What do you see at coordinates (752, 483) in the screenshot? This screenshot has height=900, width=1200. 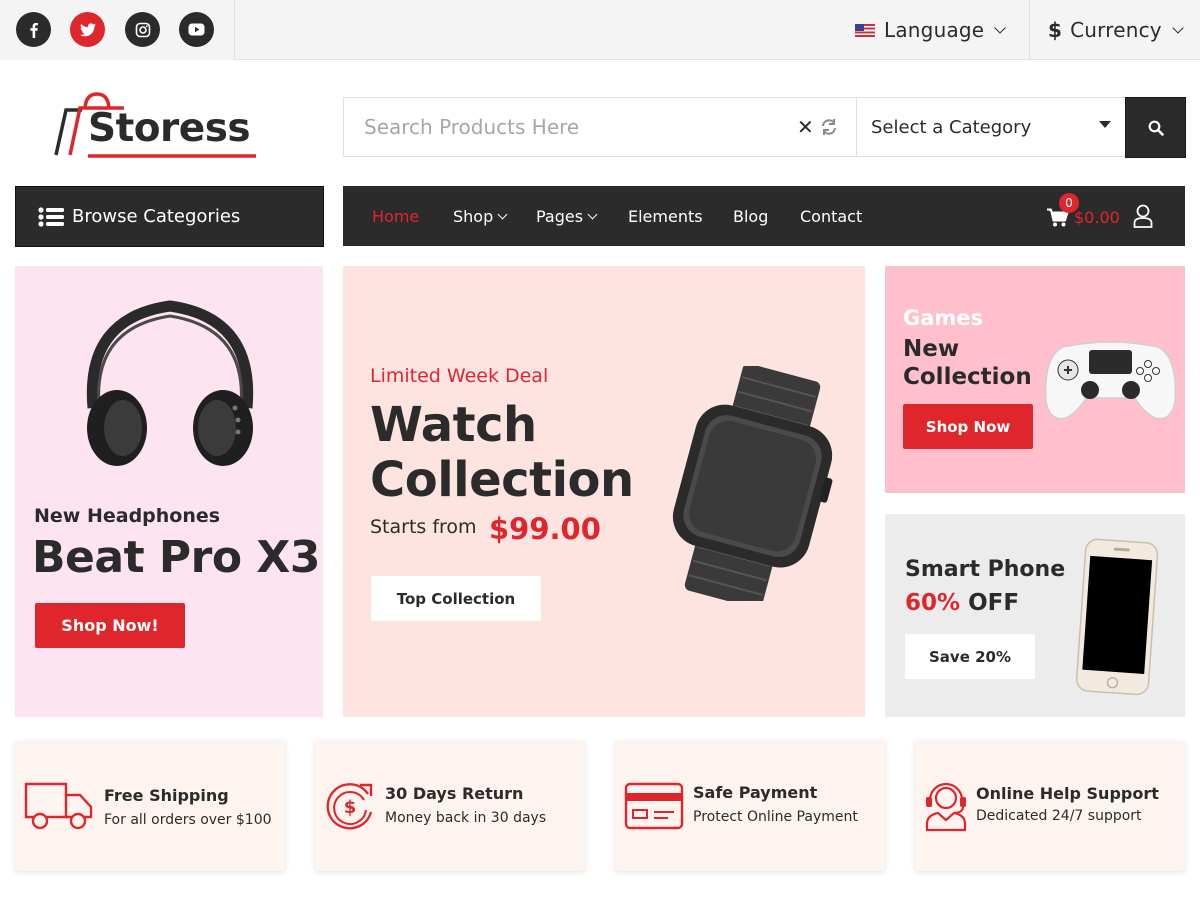 I see `smartwatch-image` at bounding box center [752, 483].